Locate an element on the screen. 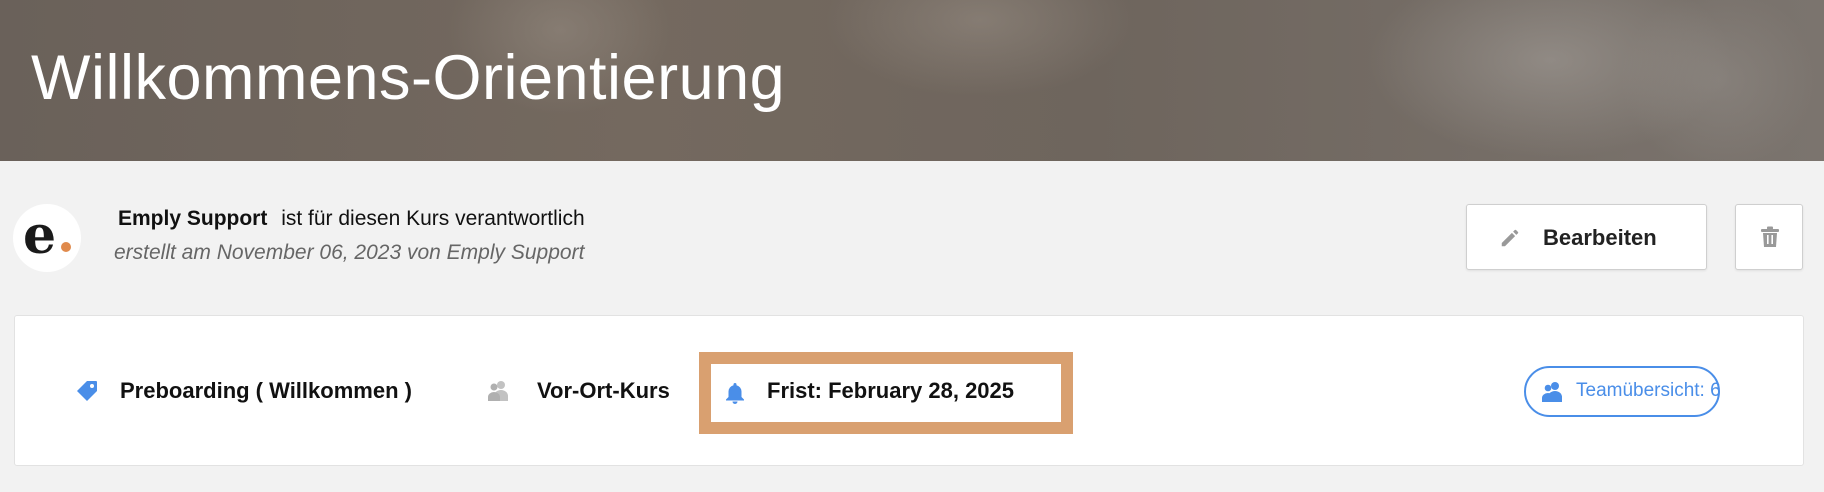 The height and width of the screenshot is (492, 1824). trash-icon is located at coordinates (1770, 236).